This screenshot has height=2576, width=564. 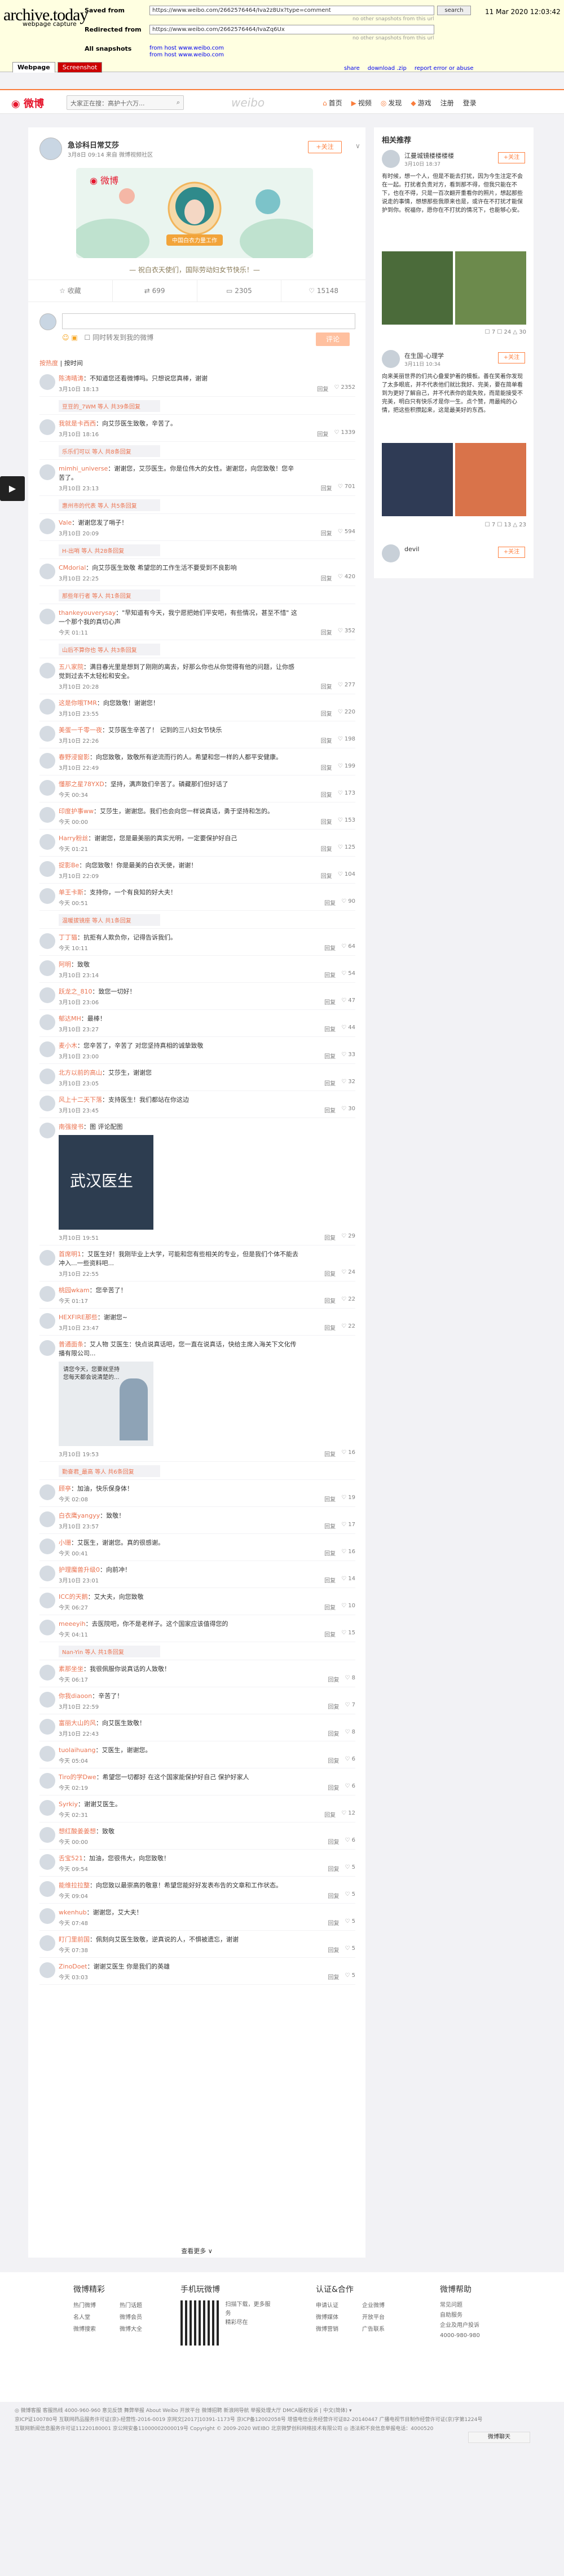 What do you see at coordinates (74, 757) in the screenshot?
I see `comment-user: 春野浸窗影` at bounding box center [74, 757].